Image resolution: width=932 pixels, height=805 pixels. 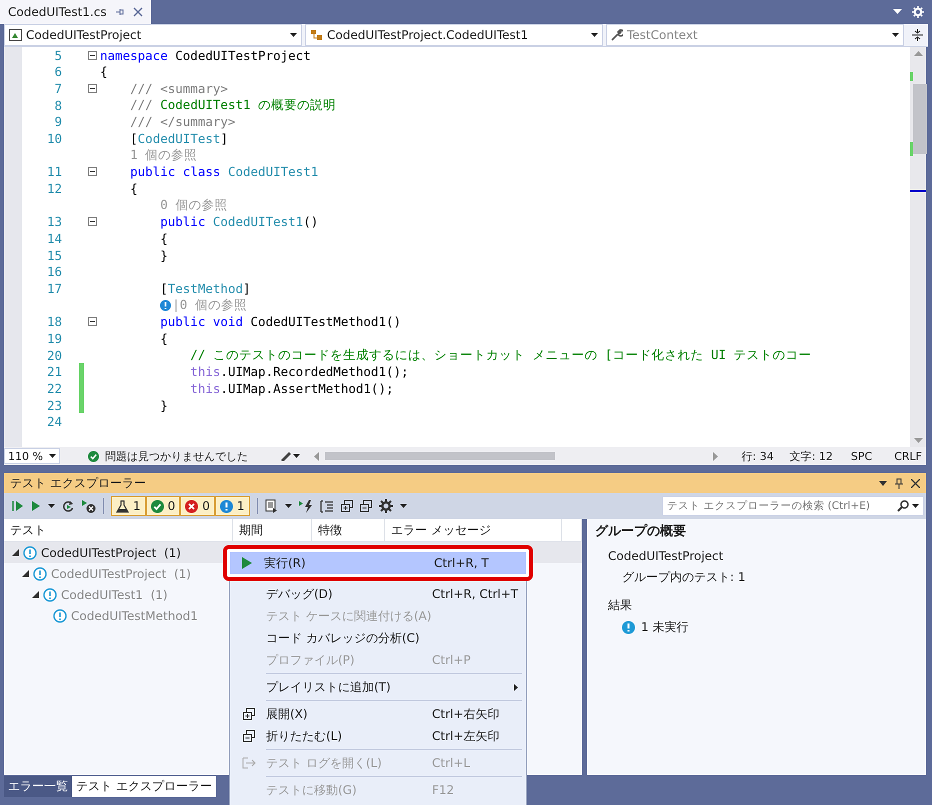 What do you see at coordinates (811, 456) in the screenshot?
I see `column-indicator: 文字: 12` at bounding box center [811, 456].